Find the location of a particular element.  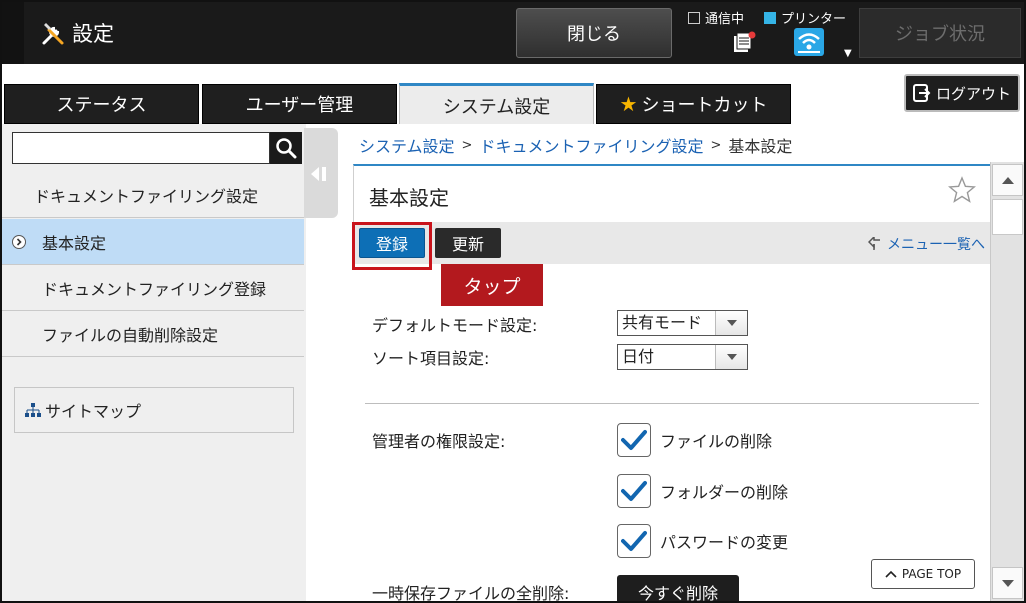

sidebar-search is located at coordinates (157, 149).